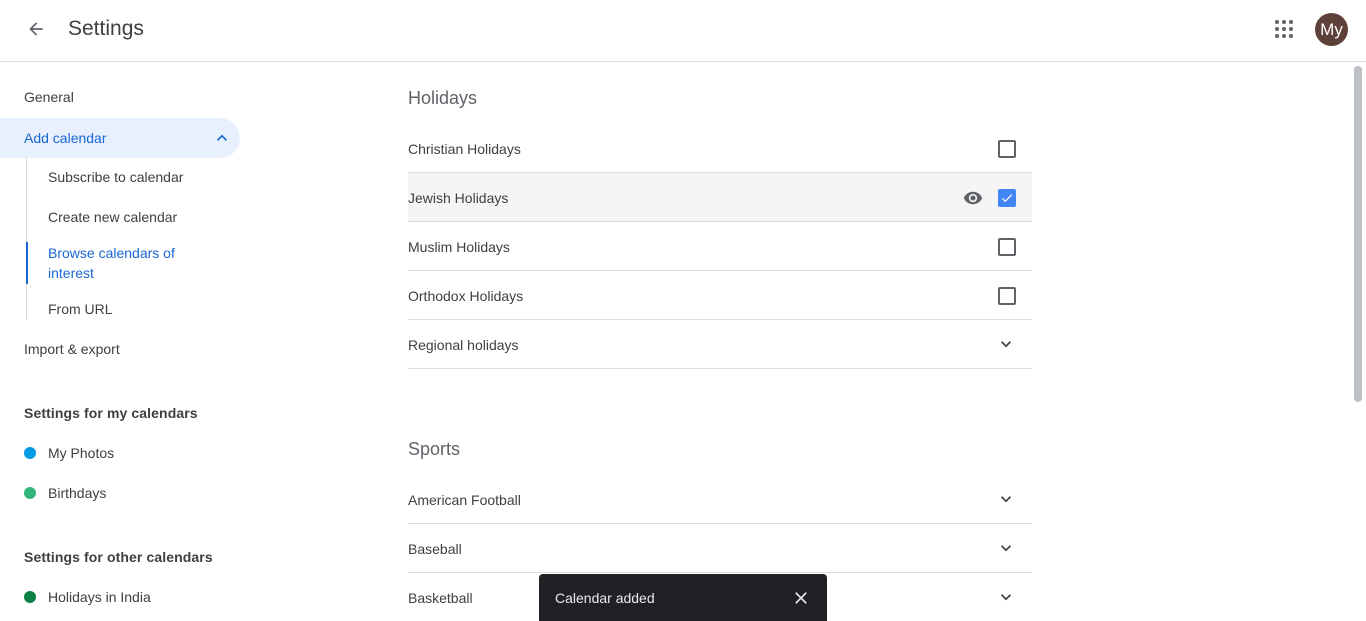  I want to click on sidebar-item-label: Add calendar, so click(65, 138).